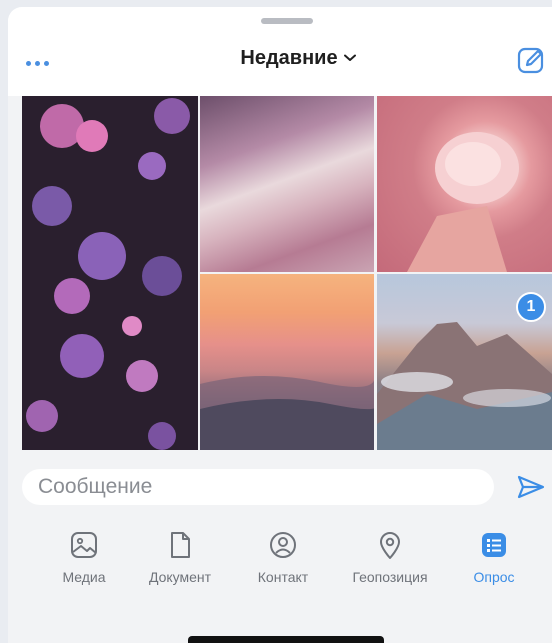  What do you see at coordinates (180, 577) in the screenshot?
I see `action-document-label: Документ` at bounding box center [180, 577].